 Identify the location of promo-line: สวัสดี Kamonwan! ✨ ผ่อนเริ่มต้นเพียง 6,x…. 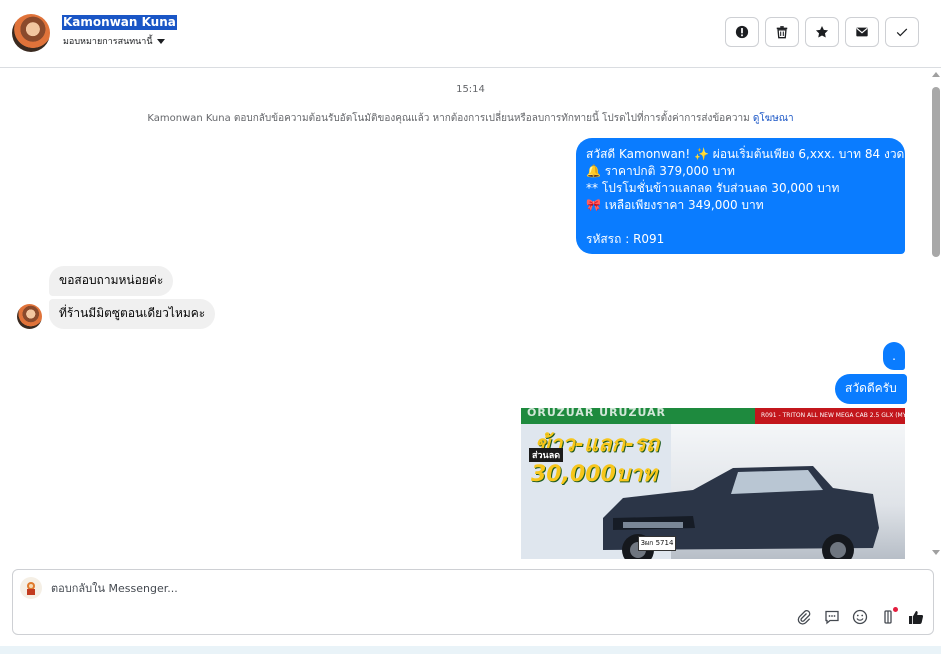
(745, 154).